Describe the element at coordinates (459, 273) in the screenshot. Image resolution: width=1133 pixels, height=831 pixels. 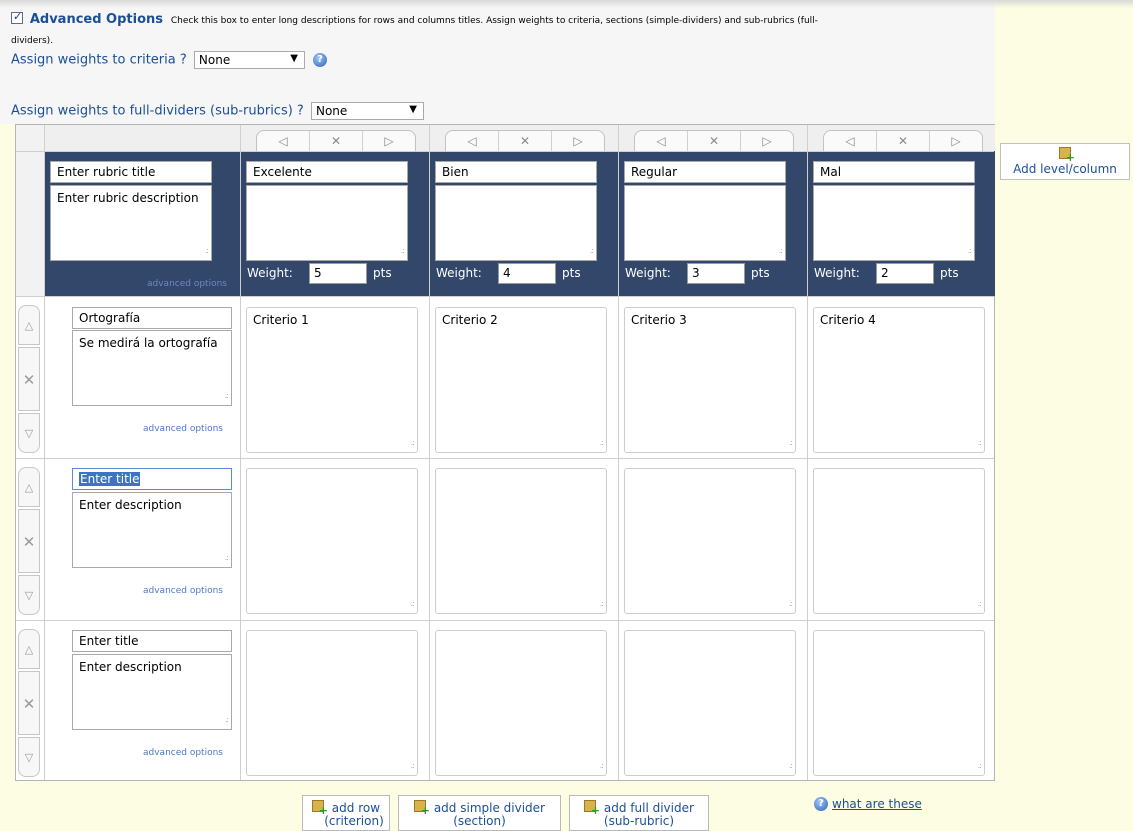
I see `weight-label: Weight:` at that location.